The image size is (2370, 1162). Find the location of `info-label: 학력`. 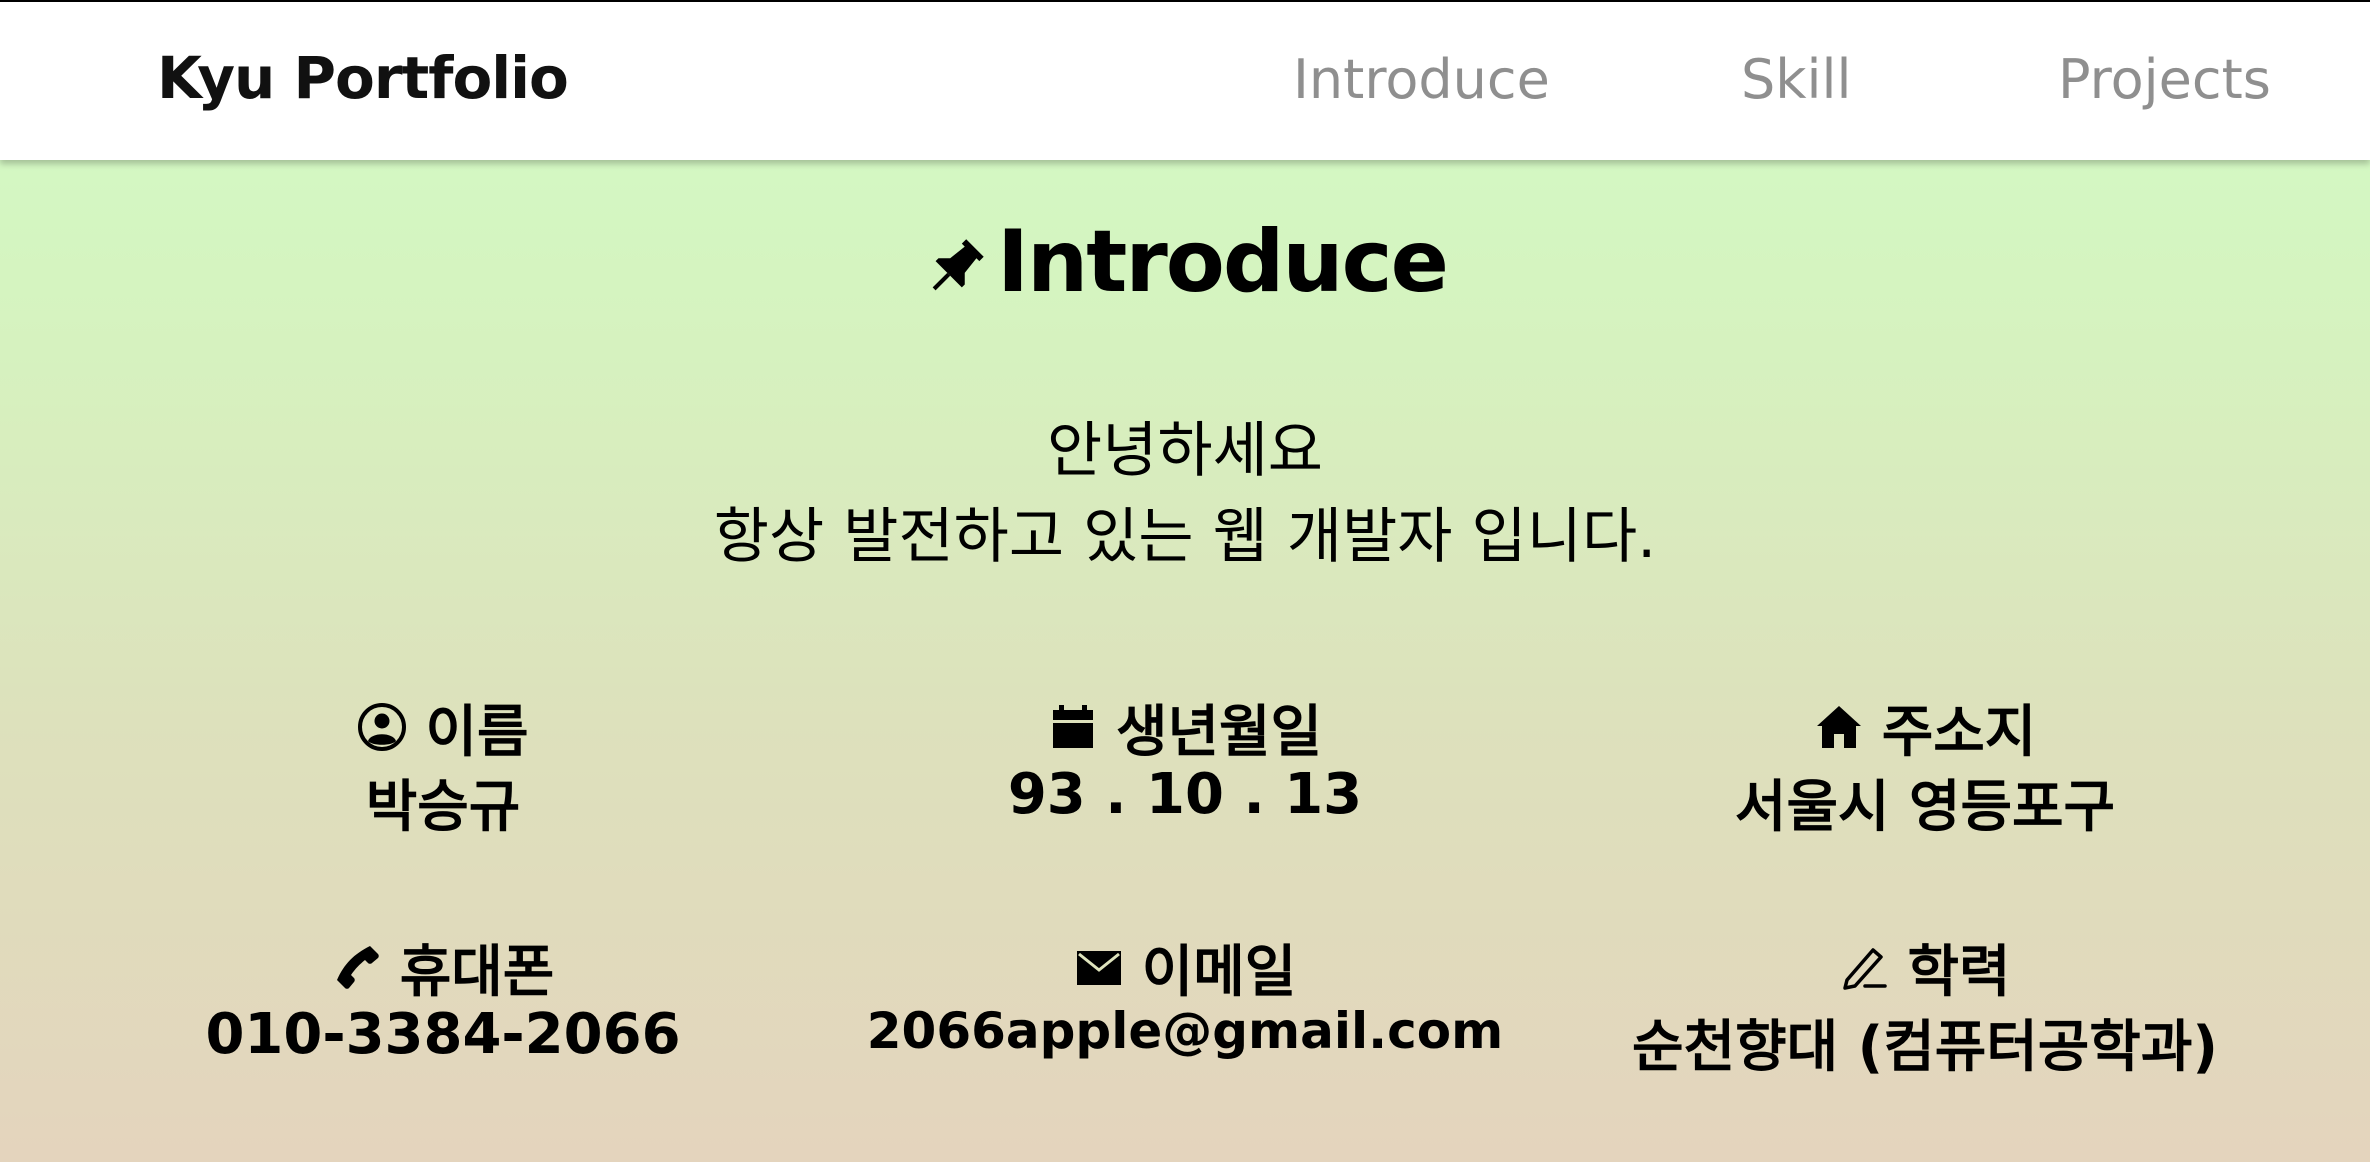

info-label: 학력 is located at coordinates (1959, 972).